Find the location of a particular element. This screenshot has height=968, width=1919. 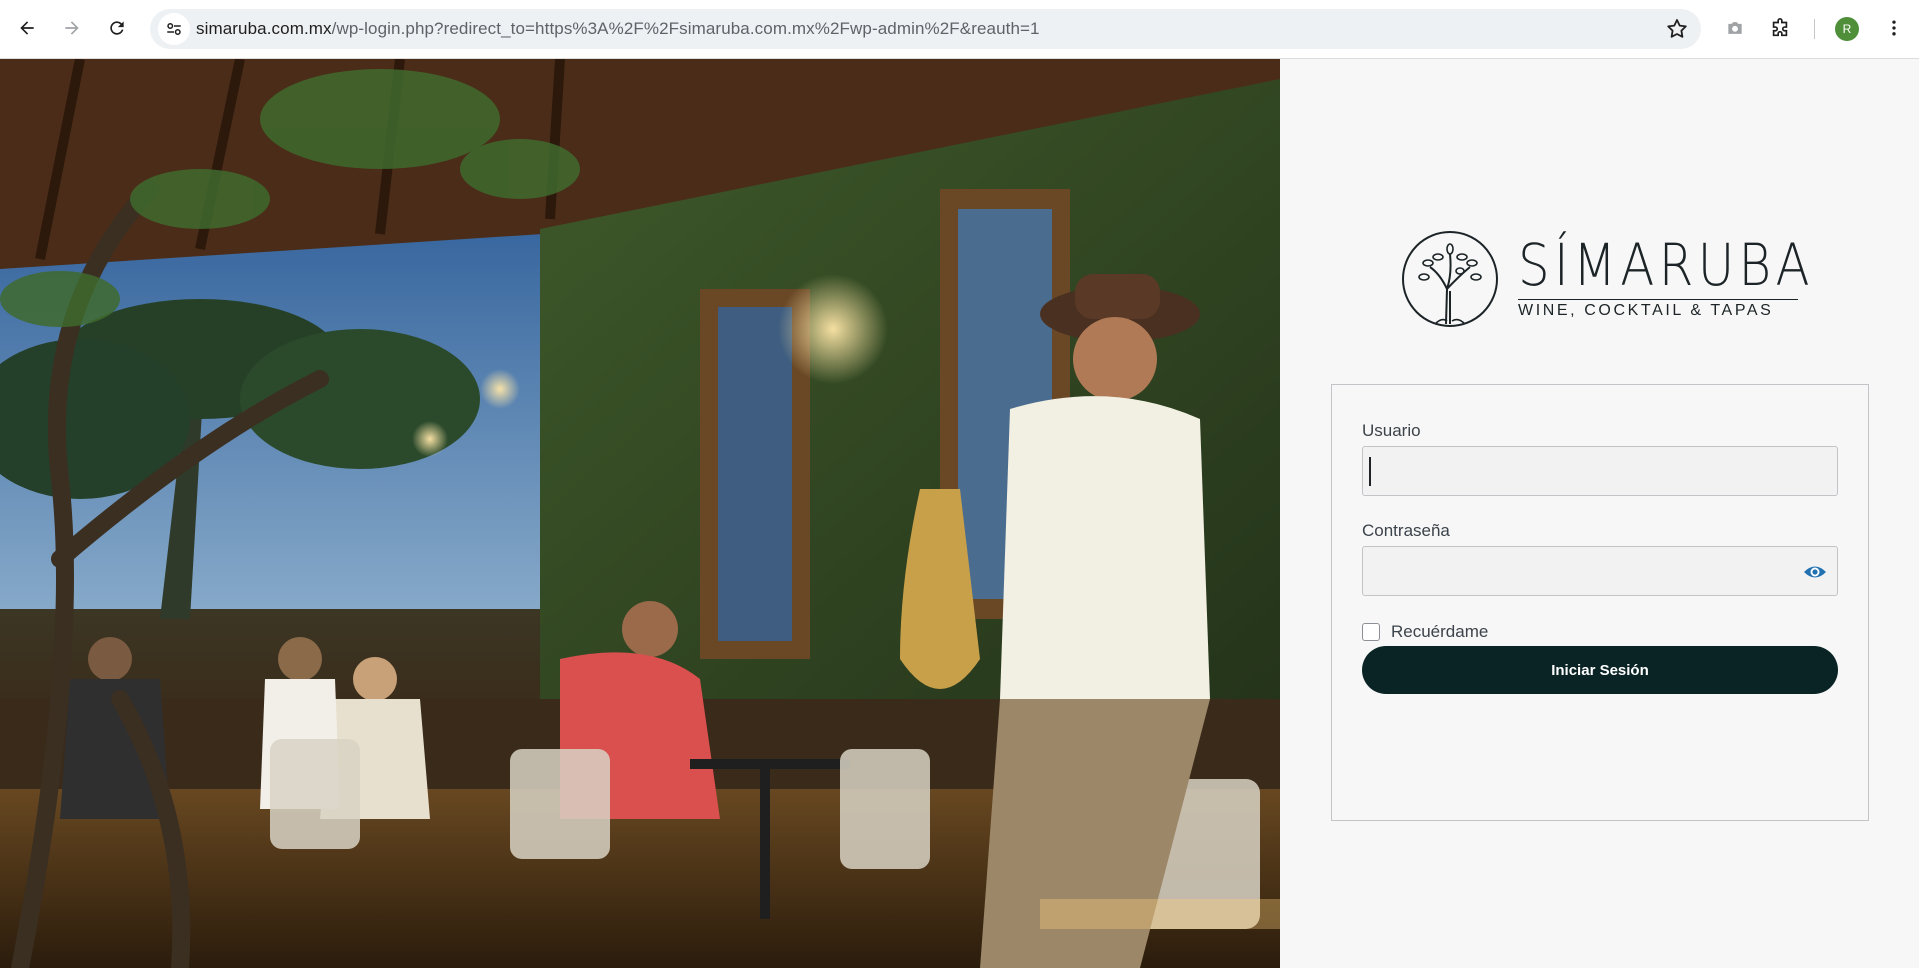

login-submit-button: Iniciar Sesión is located at coordinates (1600, 670).